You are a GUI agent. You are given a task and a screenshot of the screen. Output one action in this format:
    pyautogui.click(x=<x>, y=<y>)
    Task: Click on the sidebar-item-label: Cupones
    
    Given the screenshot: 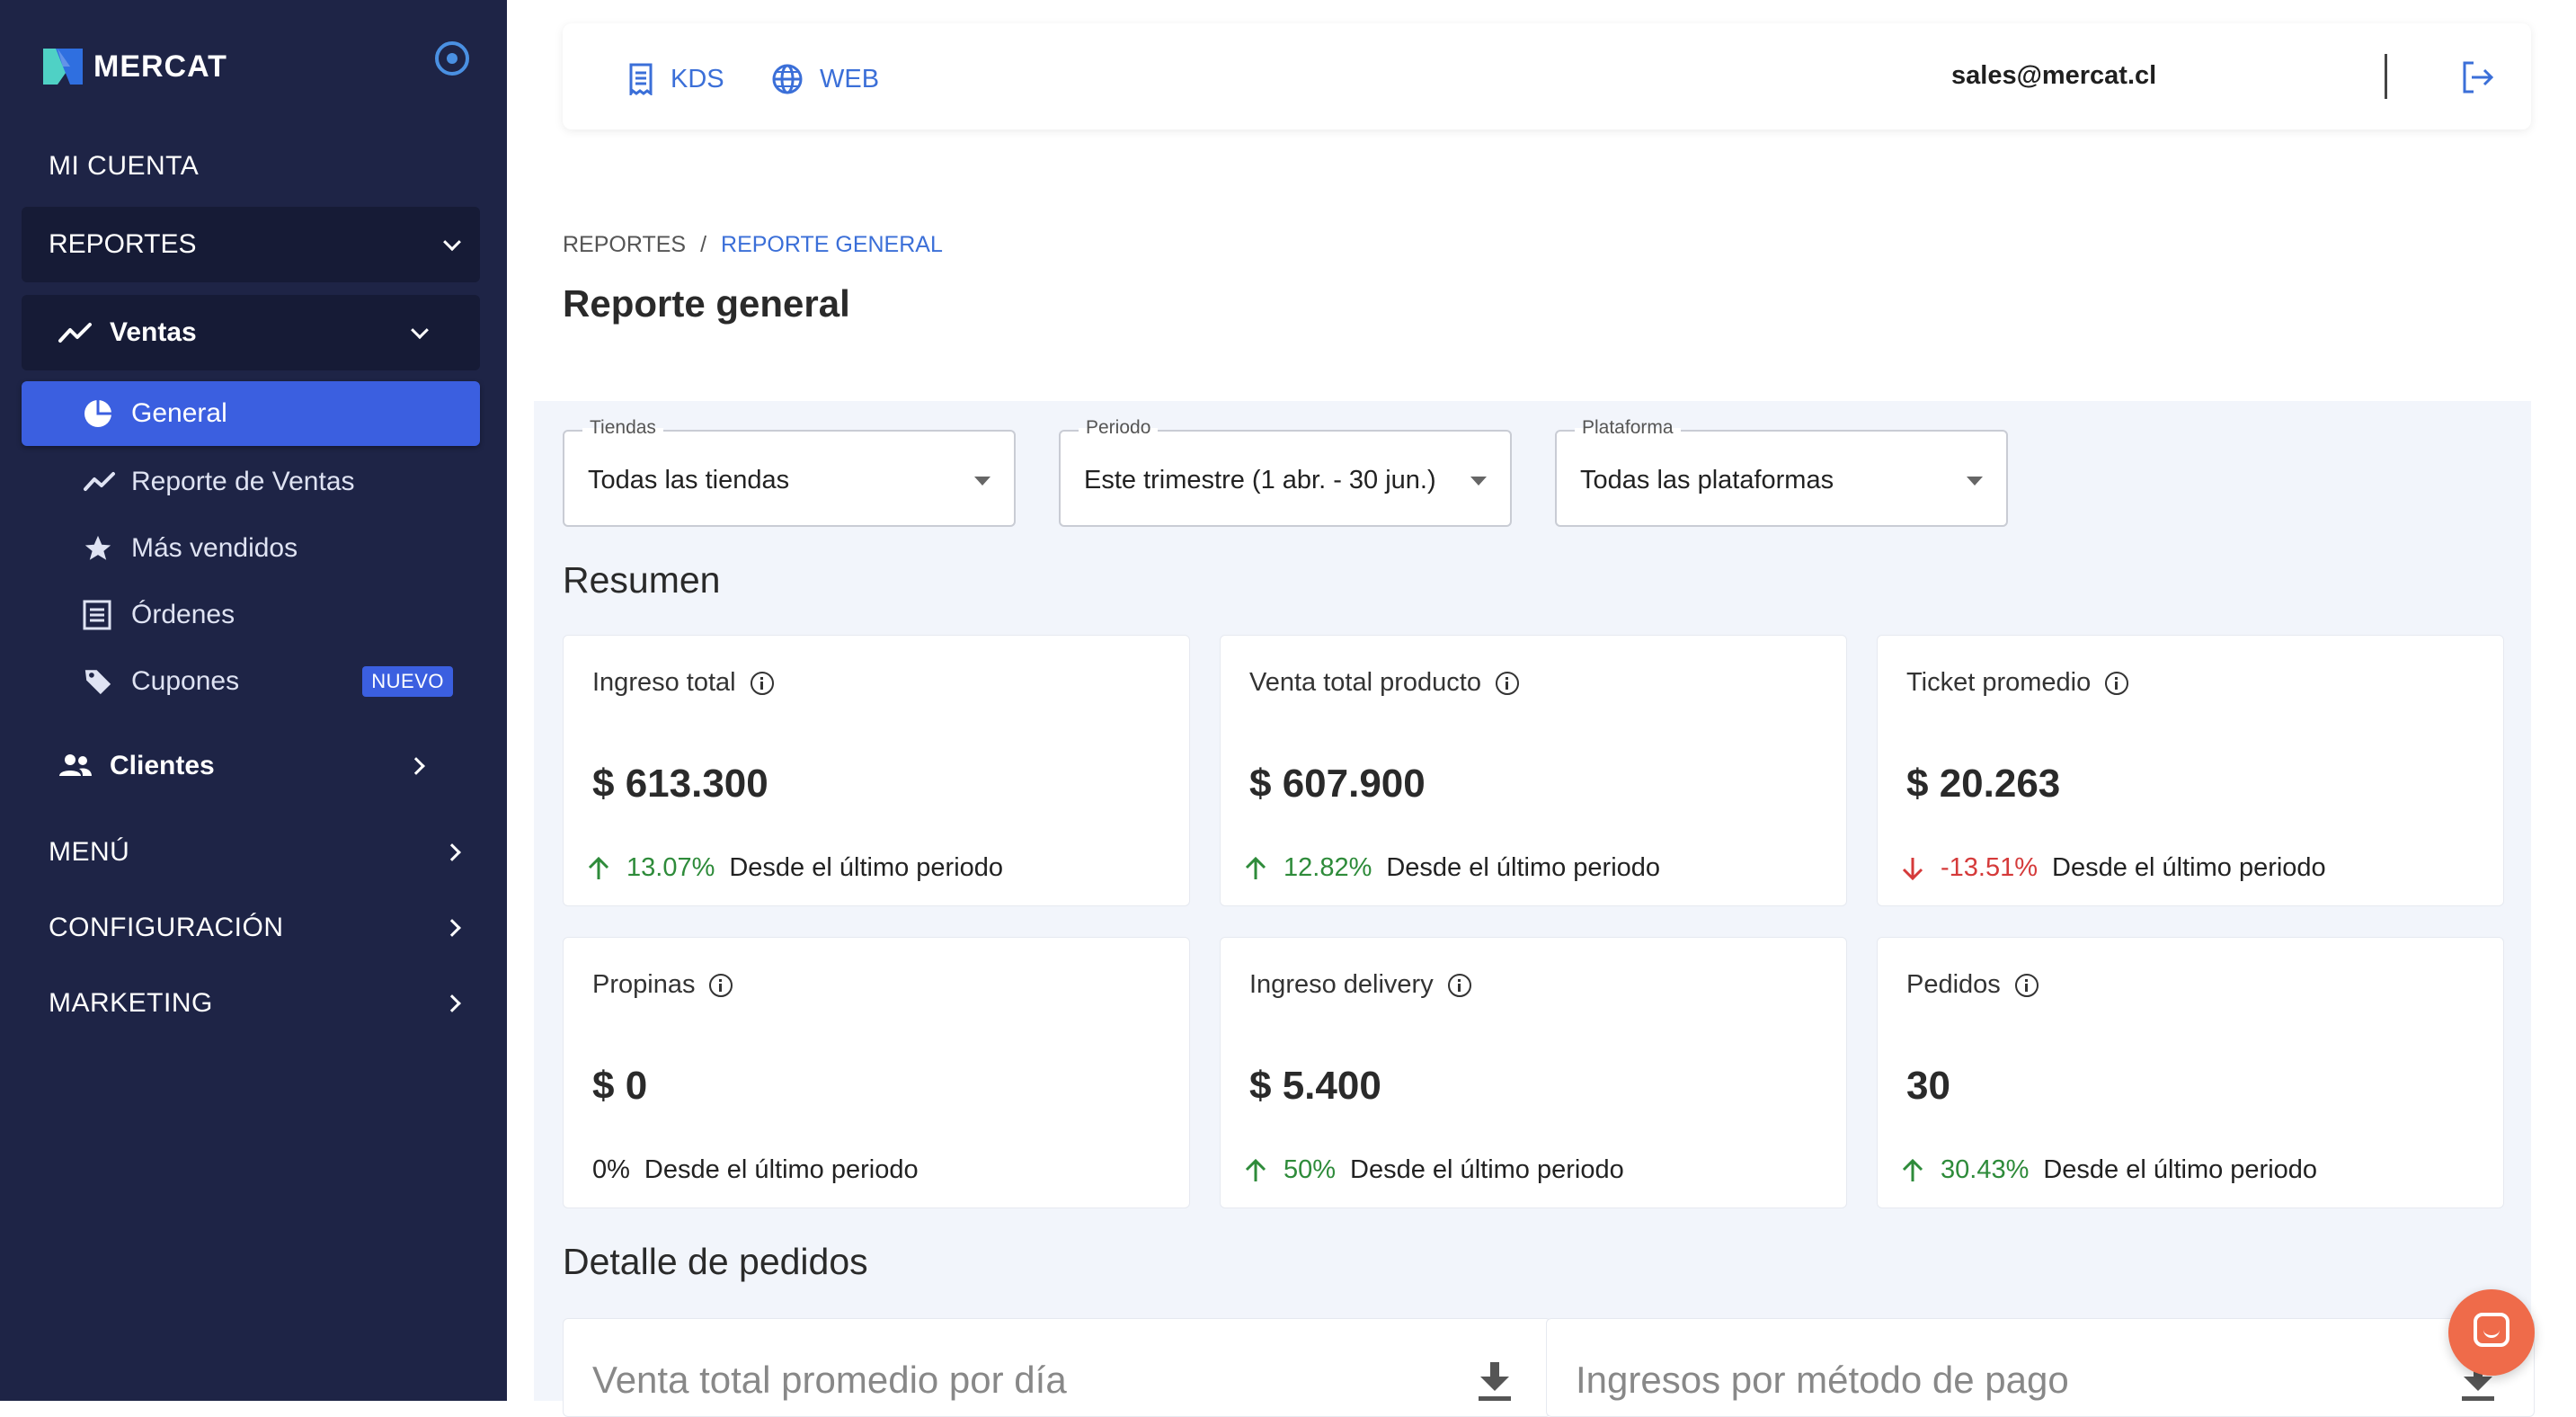 What is the action you would take?
    pyautogui.click(x=185, y=681)
    